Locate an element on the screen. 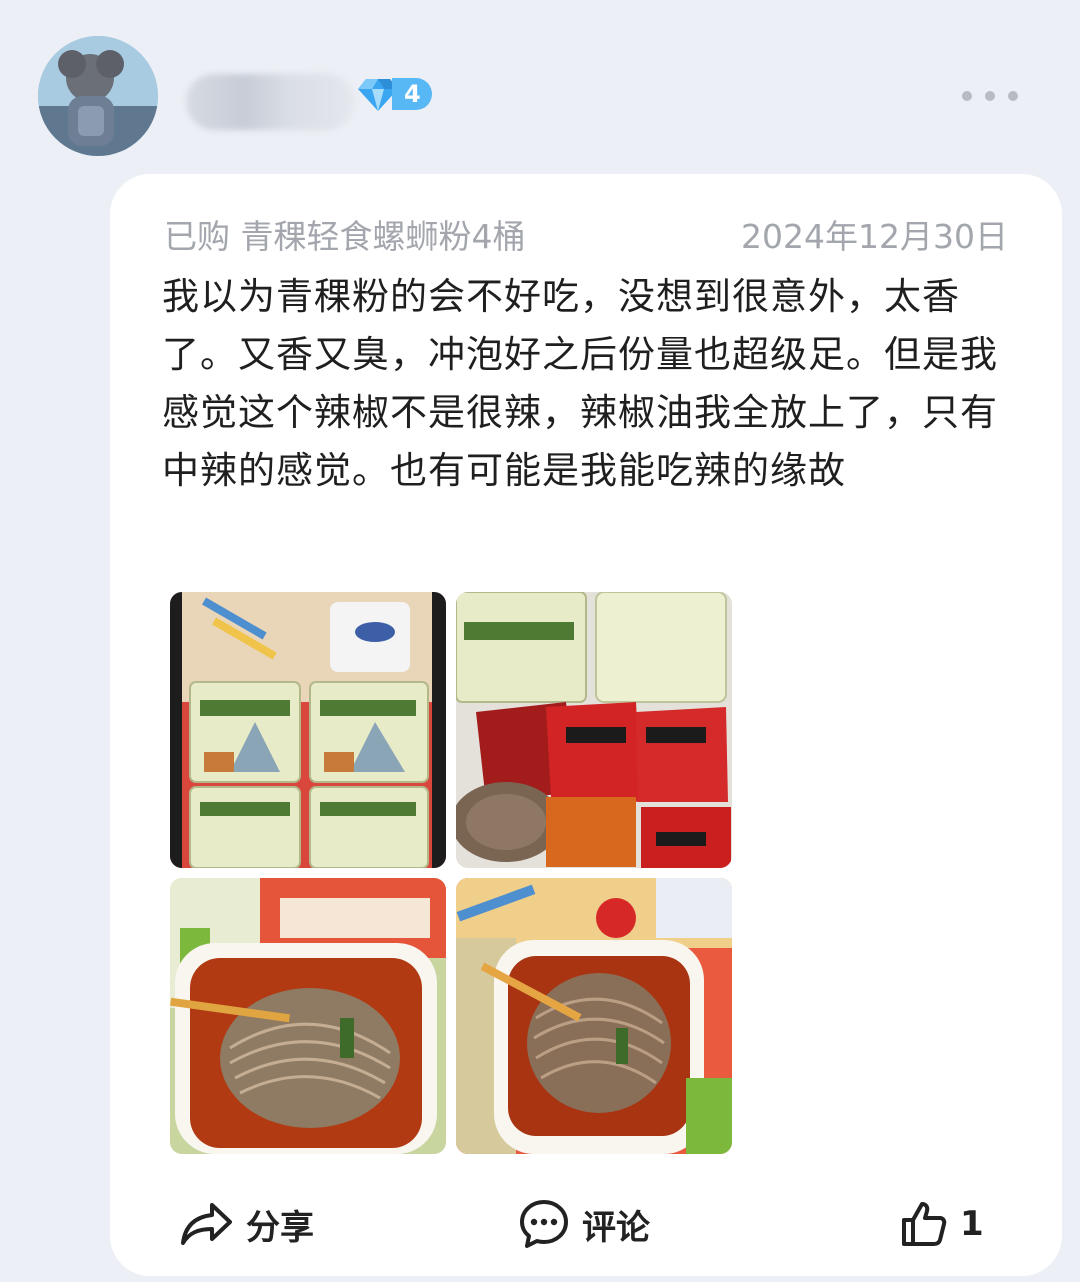  level-number: 4 is located at coordinates (412, 94).